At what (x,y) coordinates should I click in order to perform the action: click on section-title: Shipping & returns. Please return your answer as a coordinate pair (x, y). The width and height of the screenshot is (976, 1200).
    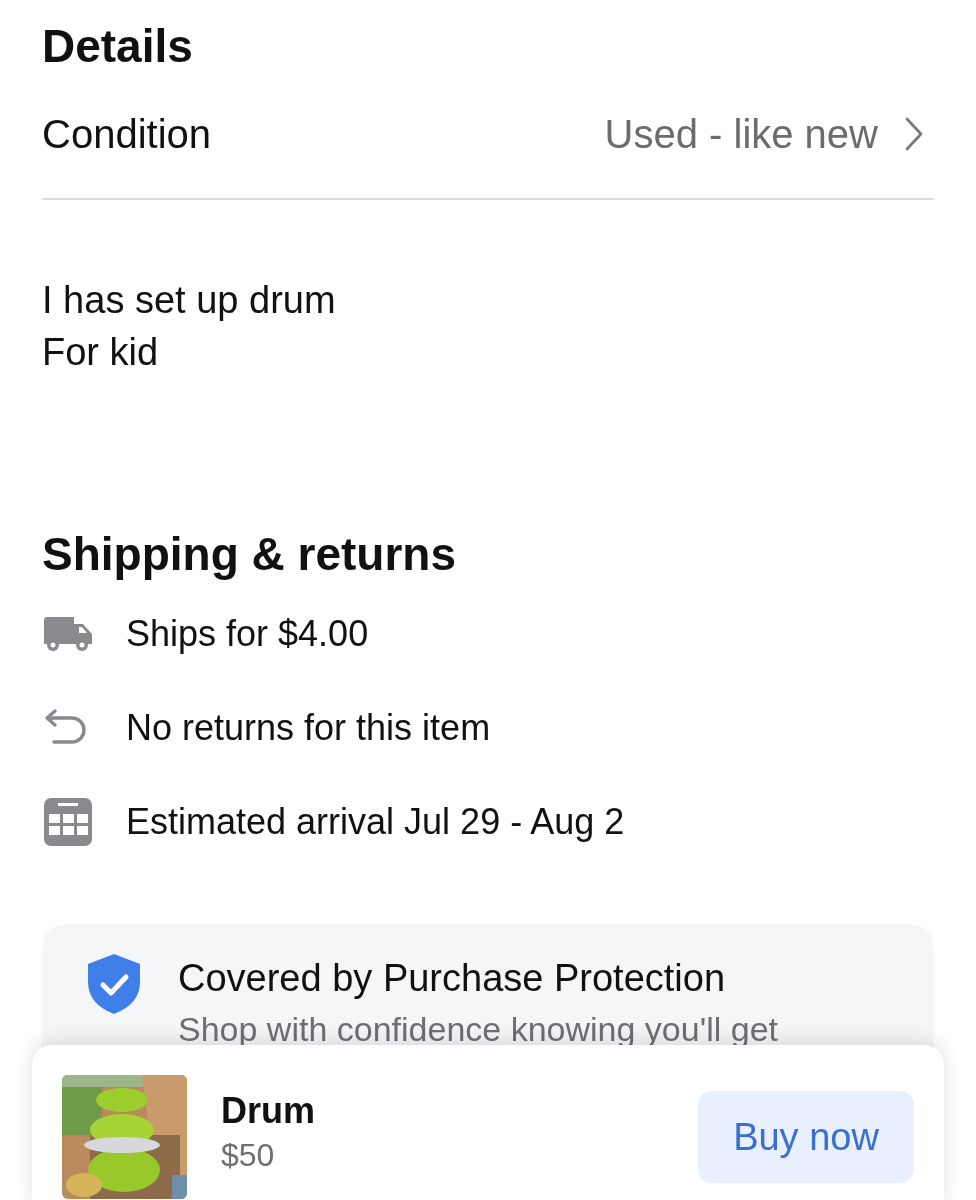
    Looking at the image, I should click on (249, 554).